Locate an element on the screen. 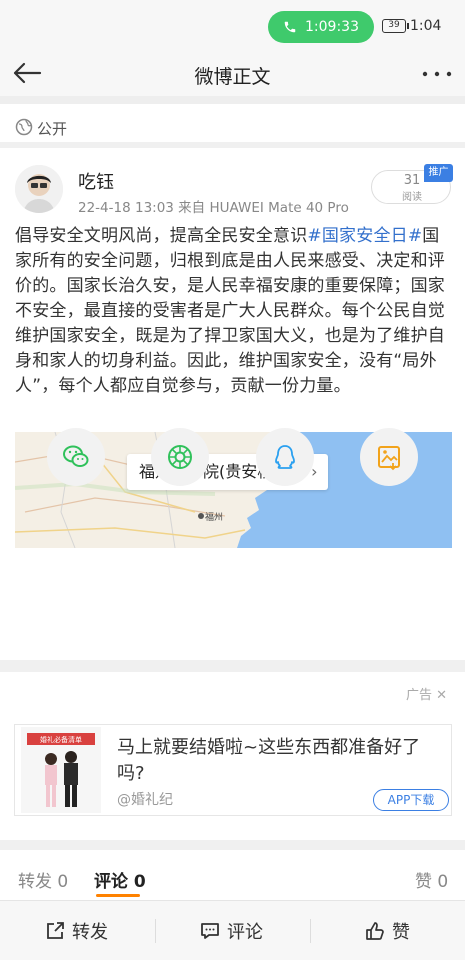 The height and width of the screenshot is (960, 465). promote-tag: 推广 is located at coordinates (438, 173).